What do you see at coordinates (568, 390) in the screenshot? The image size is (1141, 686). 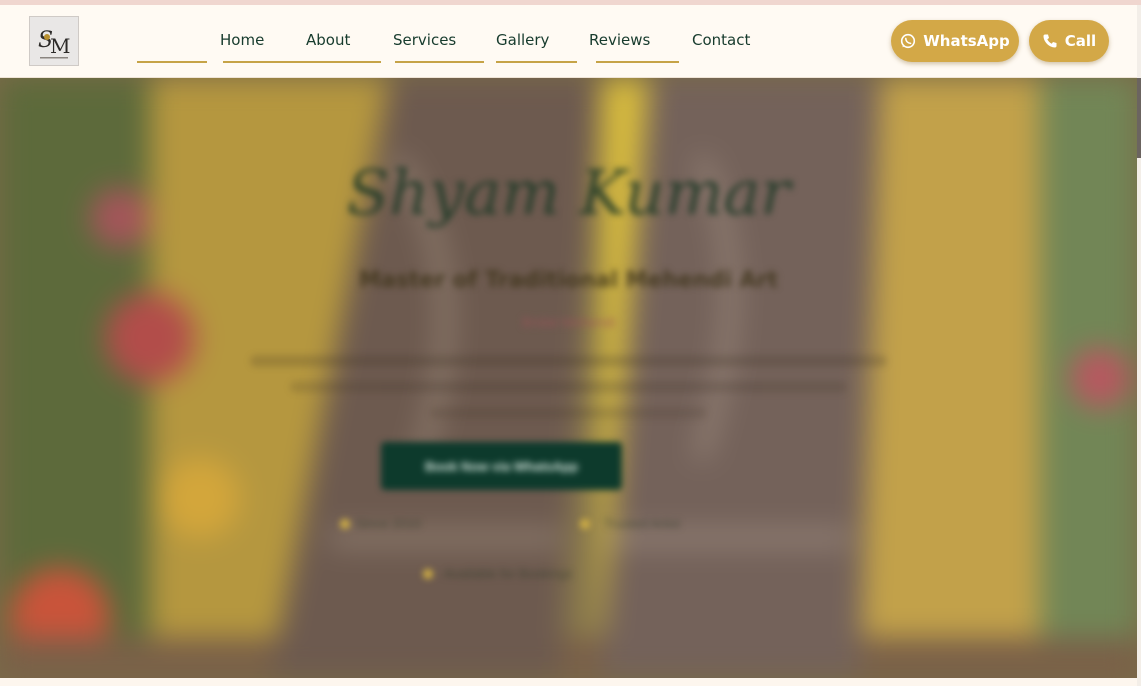 I see `hero-description` at bounding box center [568, 390].